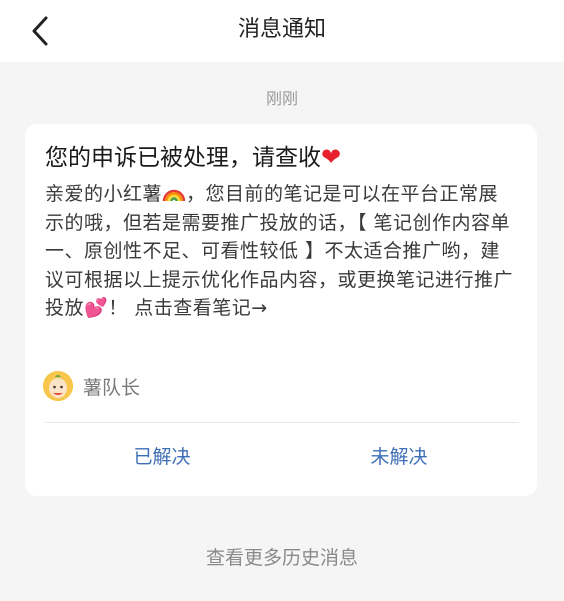 The height and width of the screenshot is (601, 564). Describe the element at coordinates (282, 422) in the screenshot. I see `divider` at that location.